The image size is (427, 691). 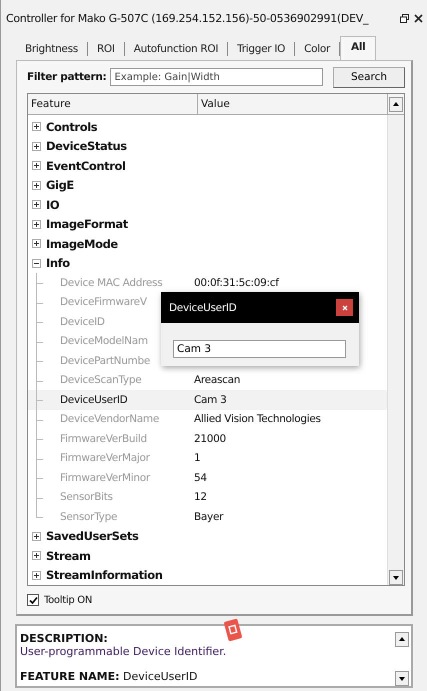 What do you see at coordinates (210, 438) in the screenshot?
I see `feature-value: 21000` at bounding box center [210, 438].